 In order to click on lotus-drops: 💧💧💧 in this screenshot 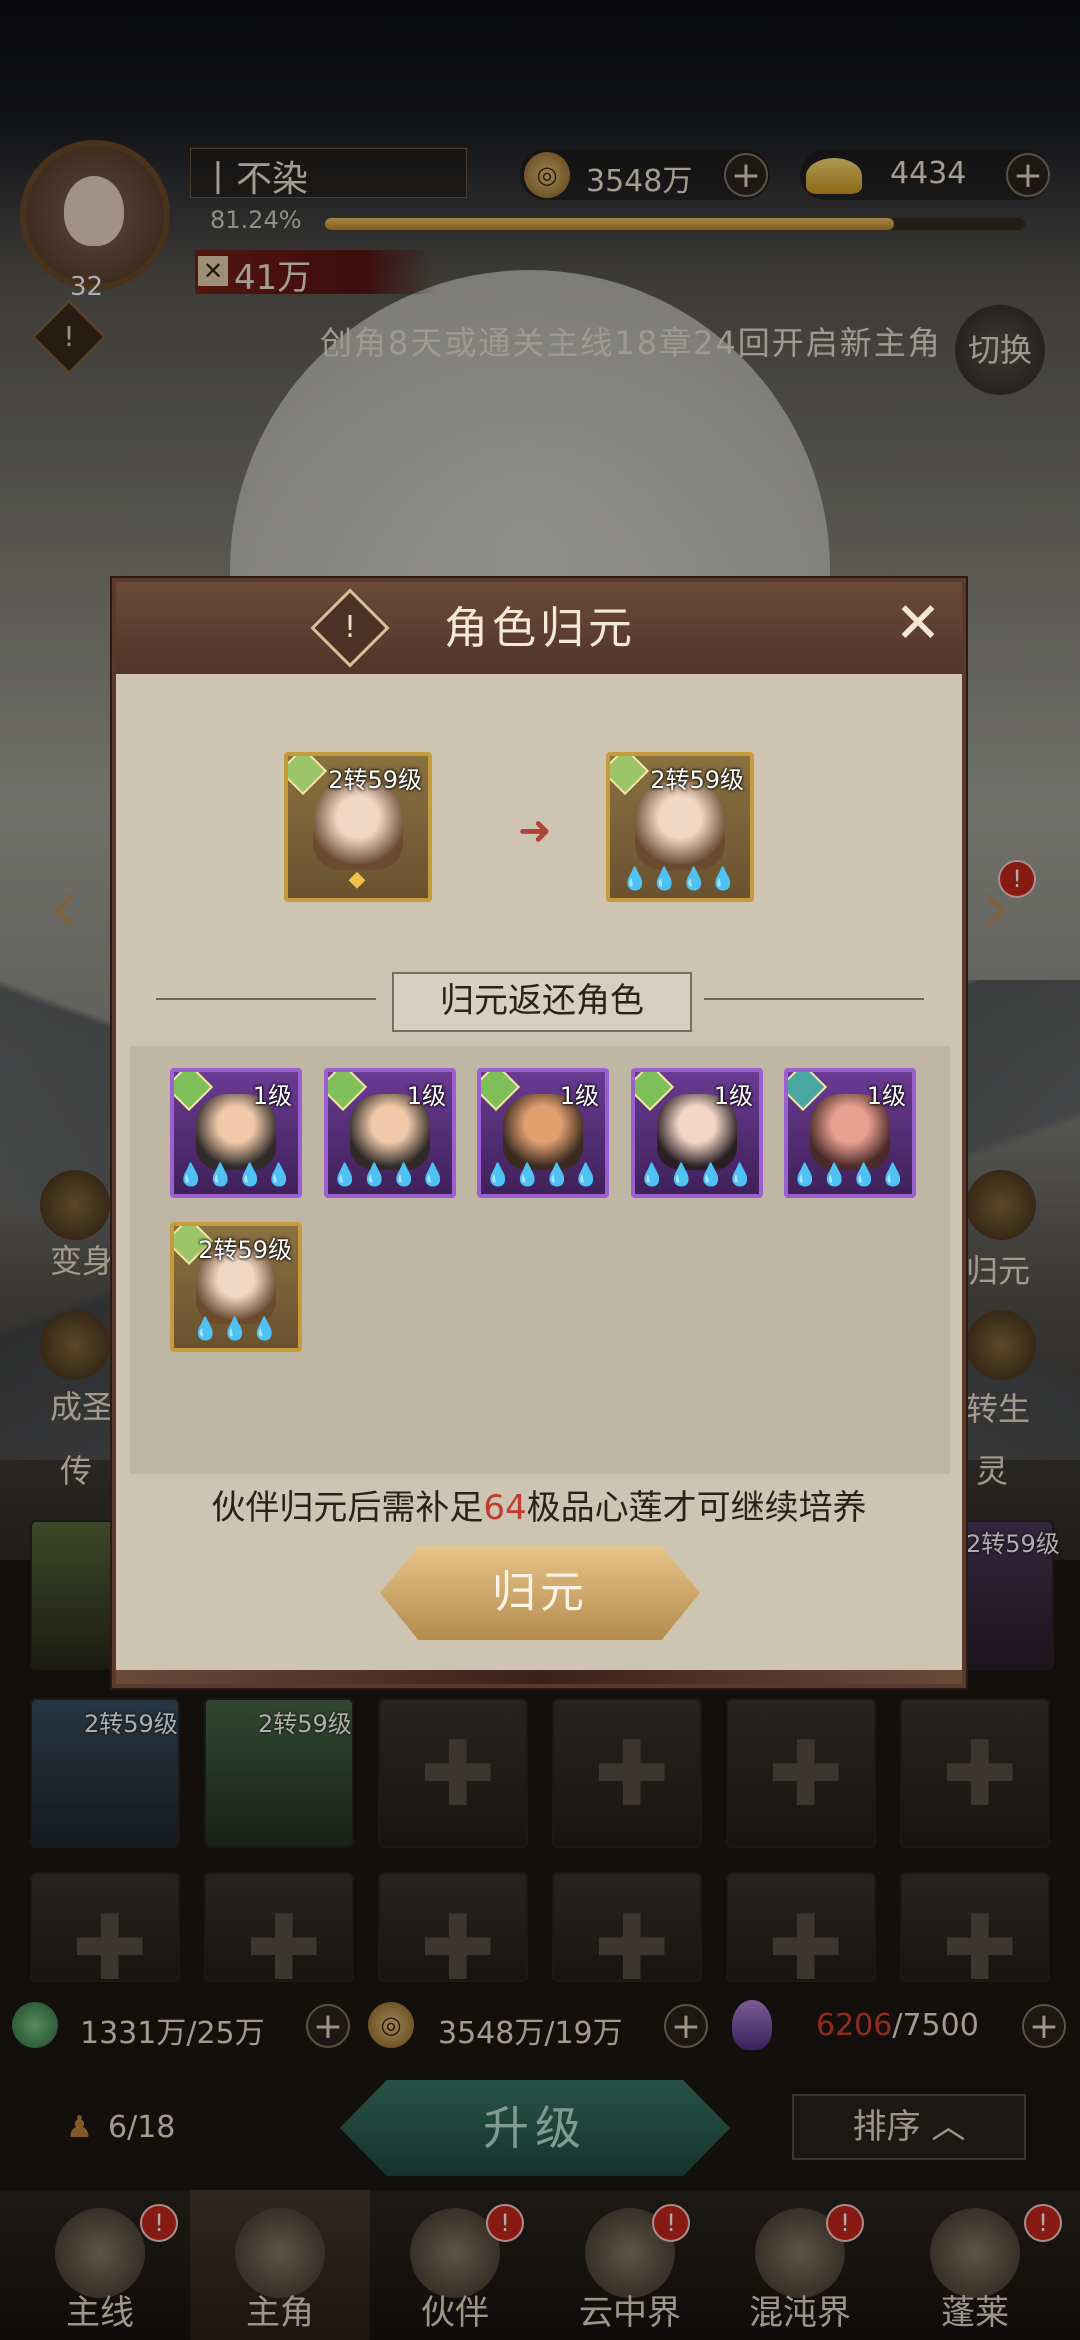, I will do `click(236, 1329)`.